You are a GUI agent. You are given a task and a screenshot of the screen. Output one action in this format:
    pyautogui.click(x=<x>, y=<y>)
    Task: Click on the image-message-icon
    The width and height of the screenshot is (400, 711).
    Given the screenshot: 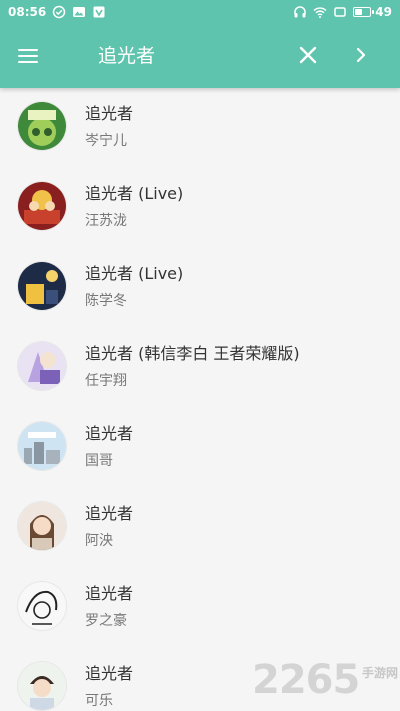 What is the action you would take?
    pyautogui.click(x=79, y=12)
    